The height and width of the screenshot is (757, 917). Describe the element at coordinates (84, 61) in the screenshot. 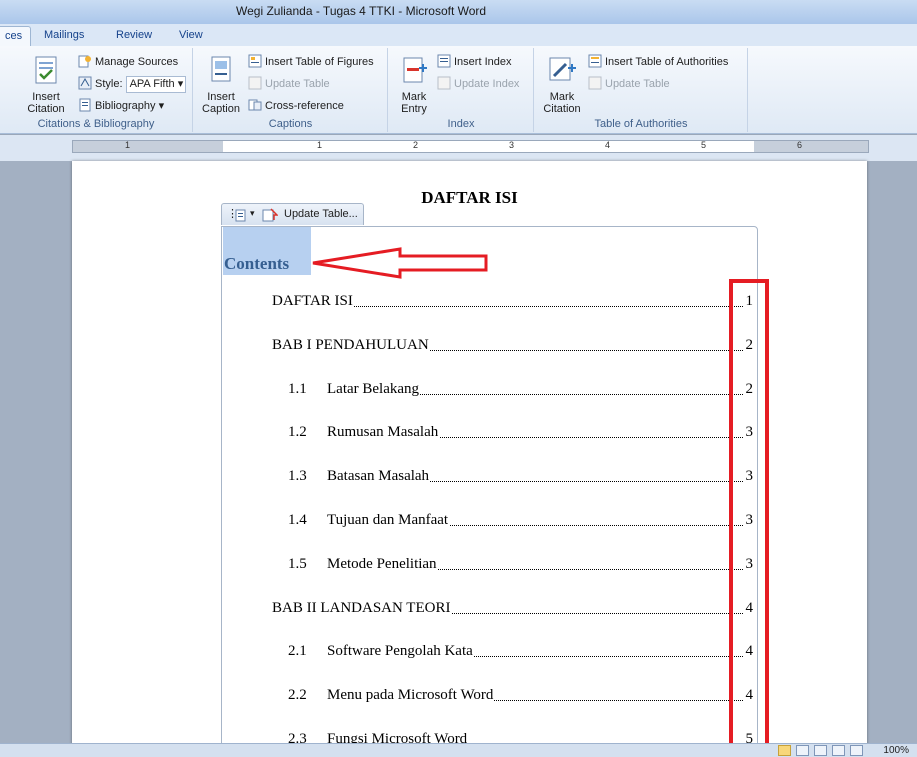

I see `manage-sources-icon` at that location.